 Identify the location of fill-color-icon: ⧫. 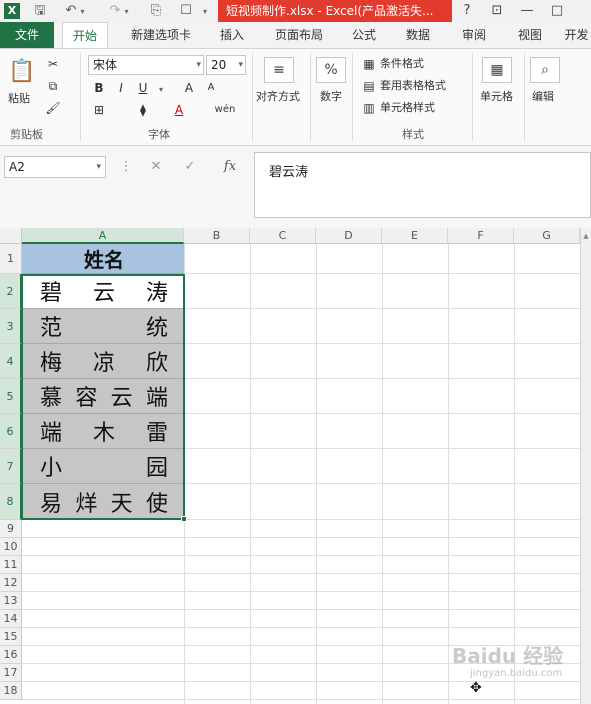
(143, 110).